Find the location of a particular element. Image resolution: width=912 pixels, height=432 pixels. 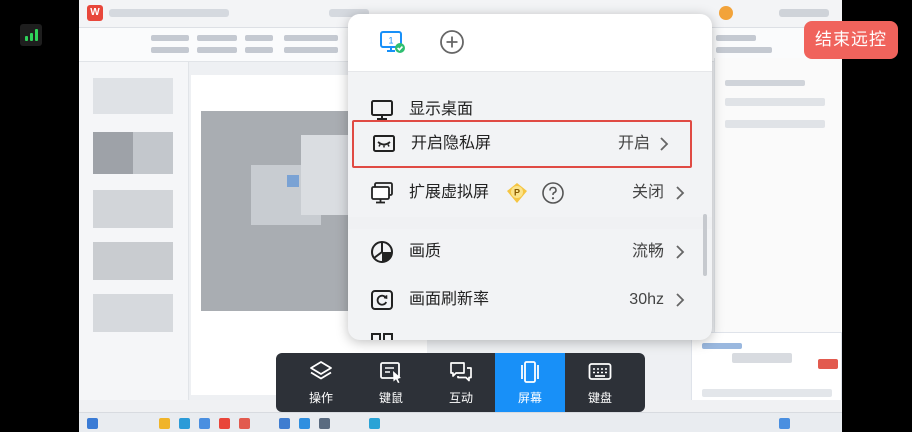

remote-taskbar is located at coordinates (460, 422).